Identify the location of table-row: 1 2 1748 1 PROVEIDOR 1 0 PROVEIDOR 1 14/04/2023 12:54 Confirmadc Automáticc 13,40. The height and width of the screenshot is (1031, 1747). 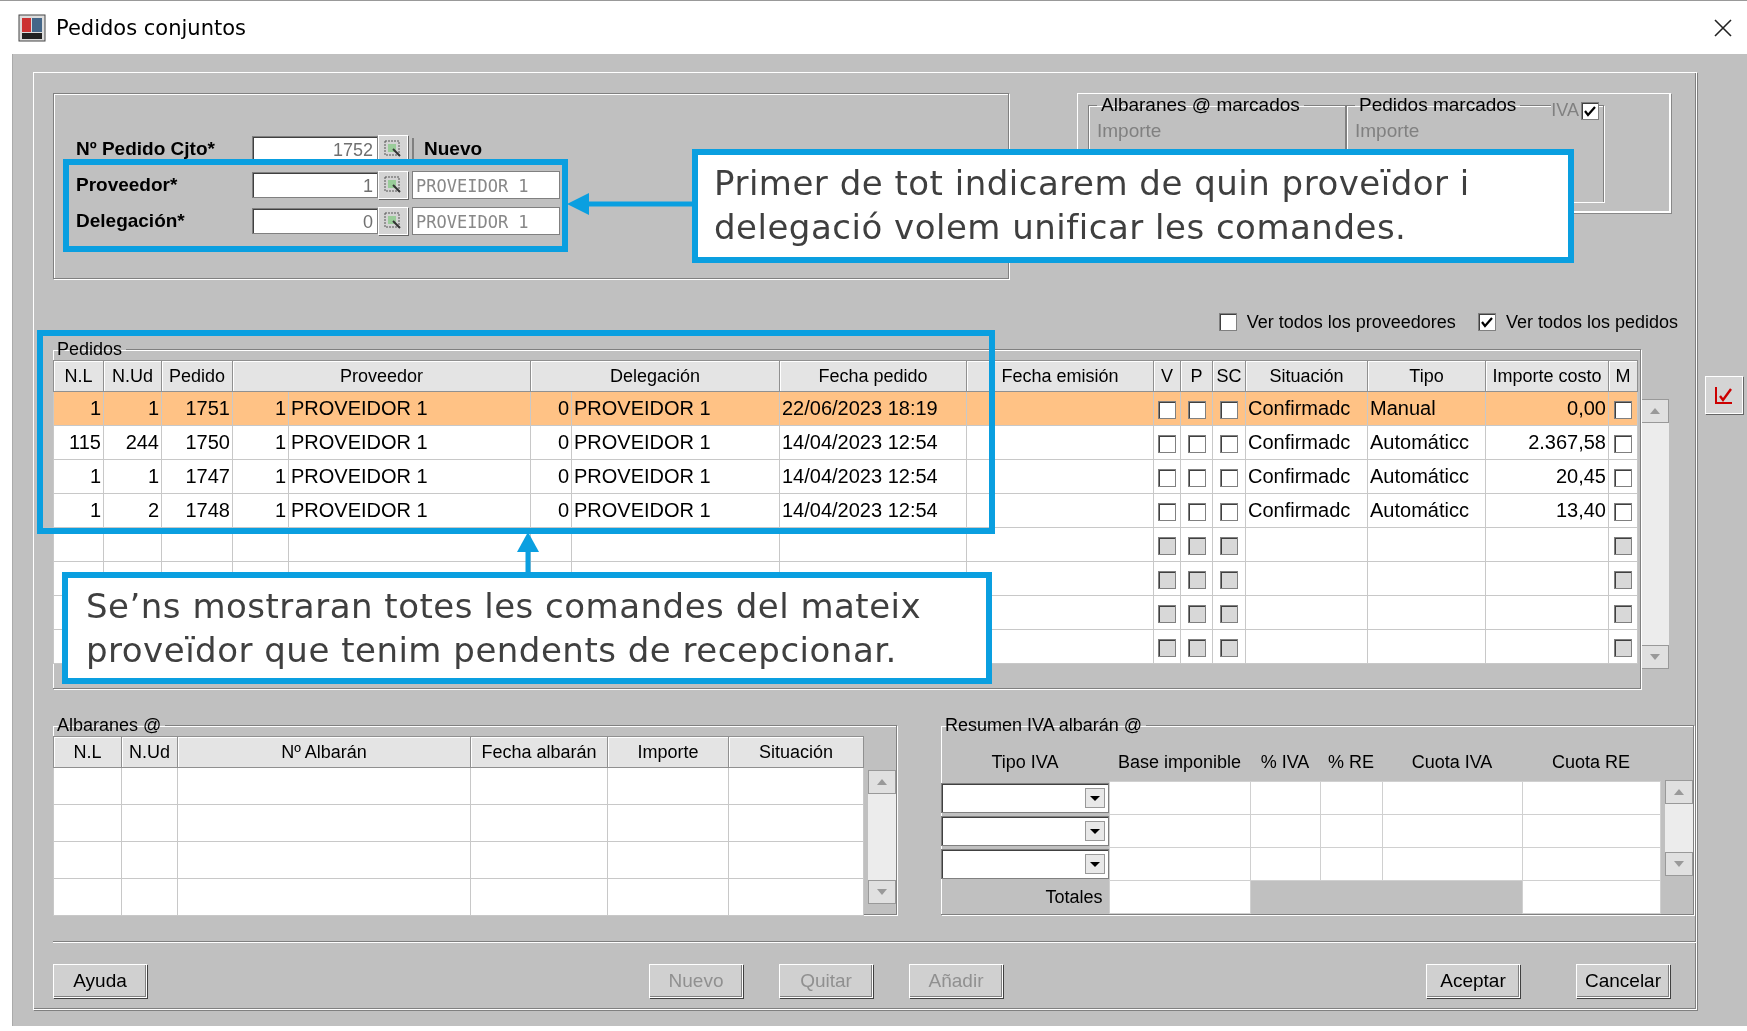
(845, 510).